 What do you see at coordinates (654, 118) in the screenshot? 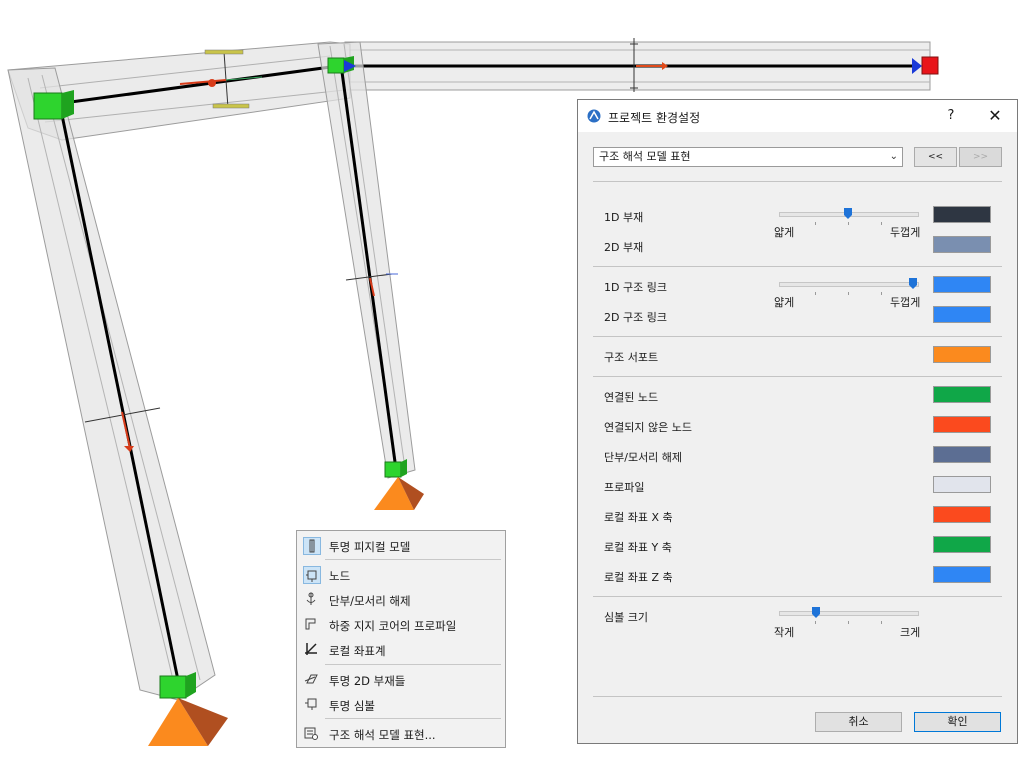
I see `dialog-title: 프로젝트 환경설정` at bounding box center [654, 118].